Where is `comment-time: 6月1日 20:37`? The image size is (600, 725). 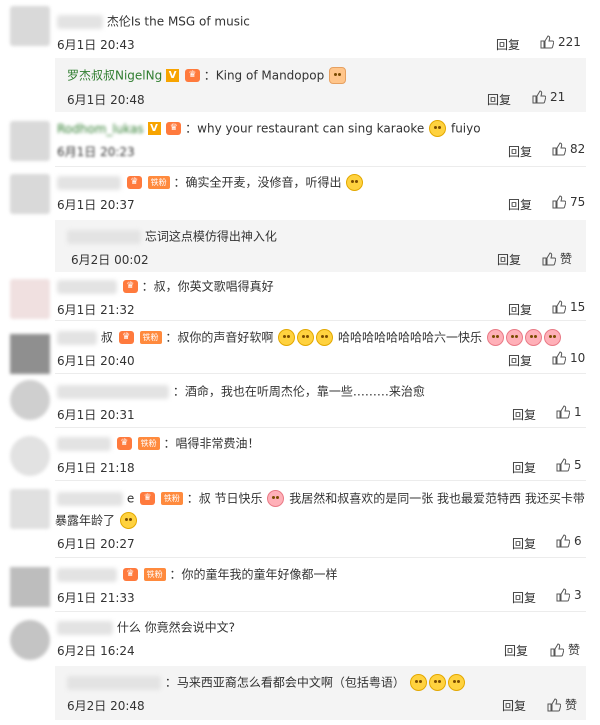 comment-time: 6月1日 20:37 is located at coordinates (96, 205).